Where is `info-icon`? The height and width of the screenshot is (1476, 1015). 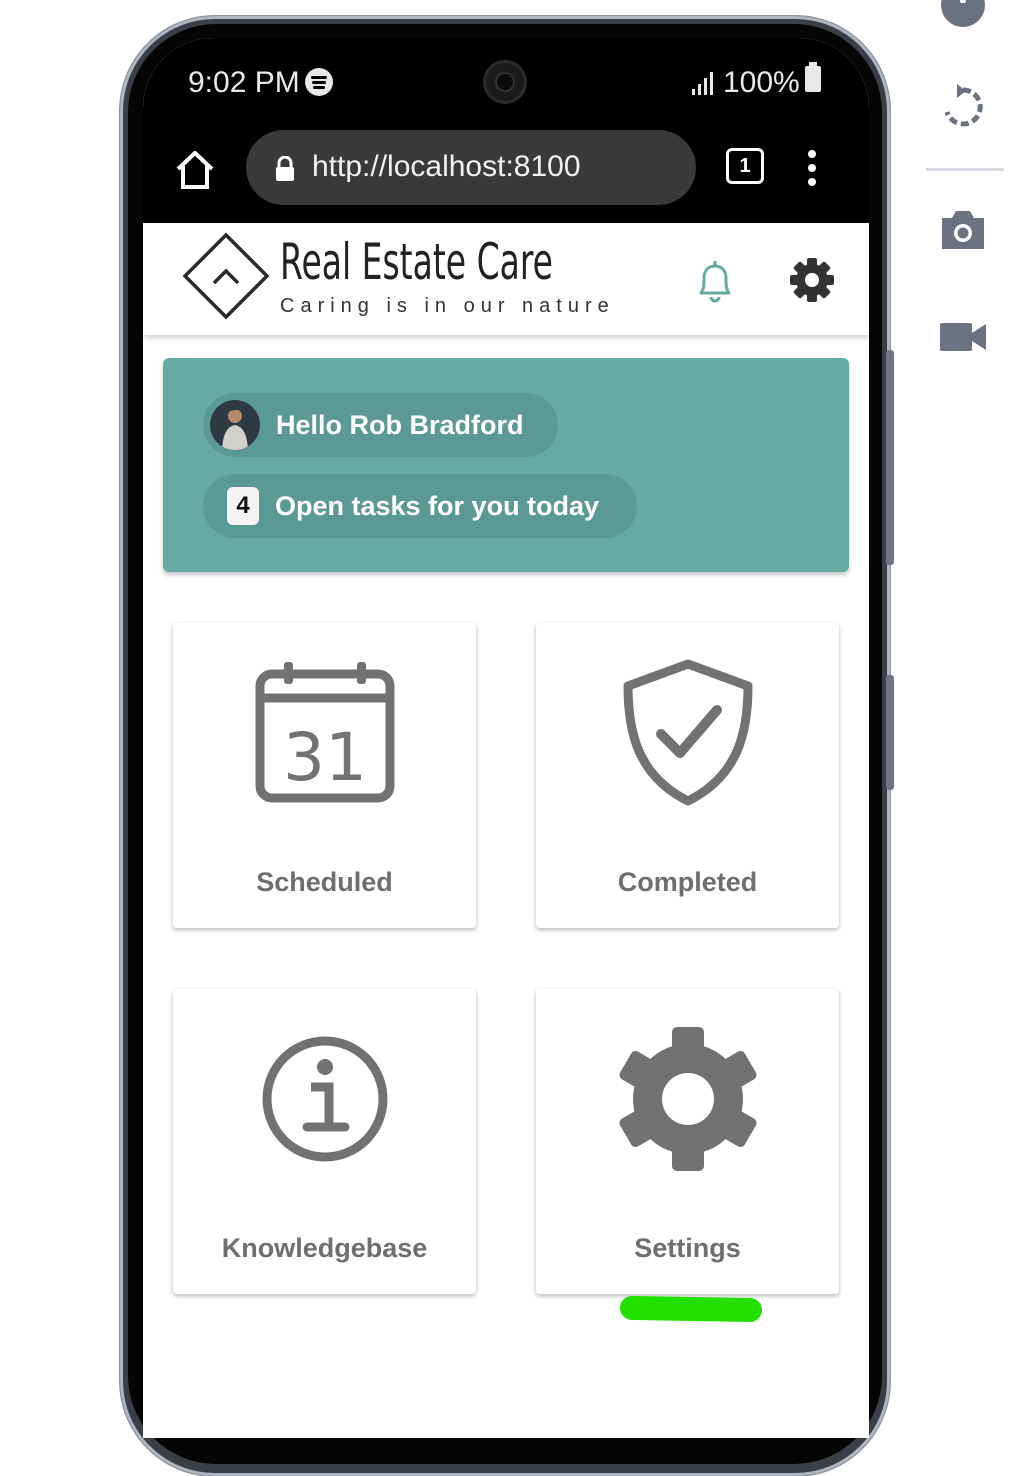
info-icon is located at coordinates (324, 1099).